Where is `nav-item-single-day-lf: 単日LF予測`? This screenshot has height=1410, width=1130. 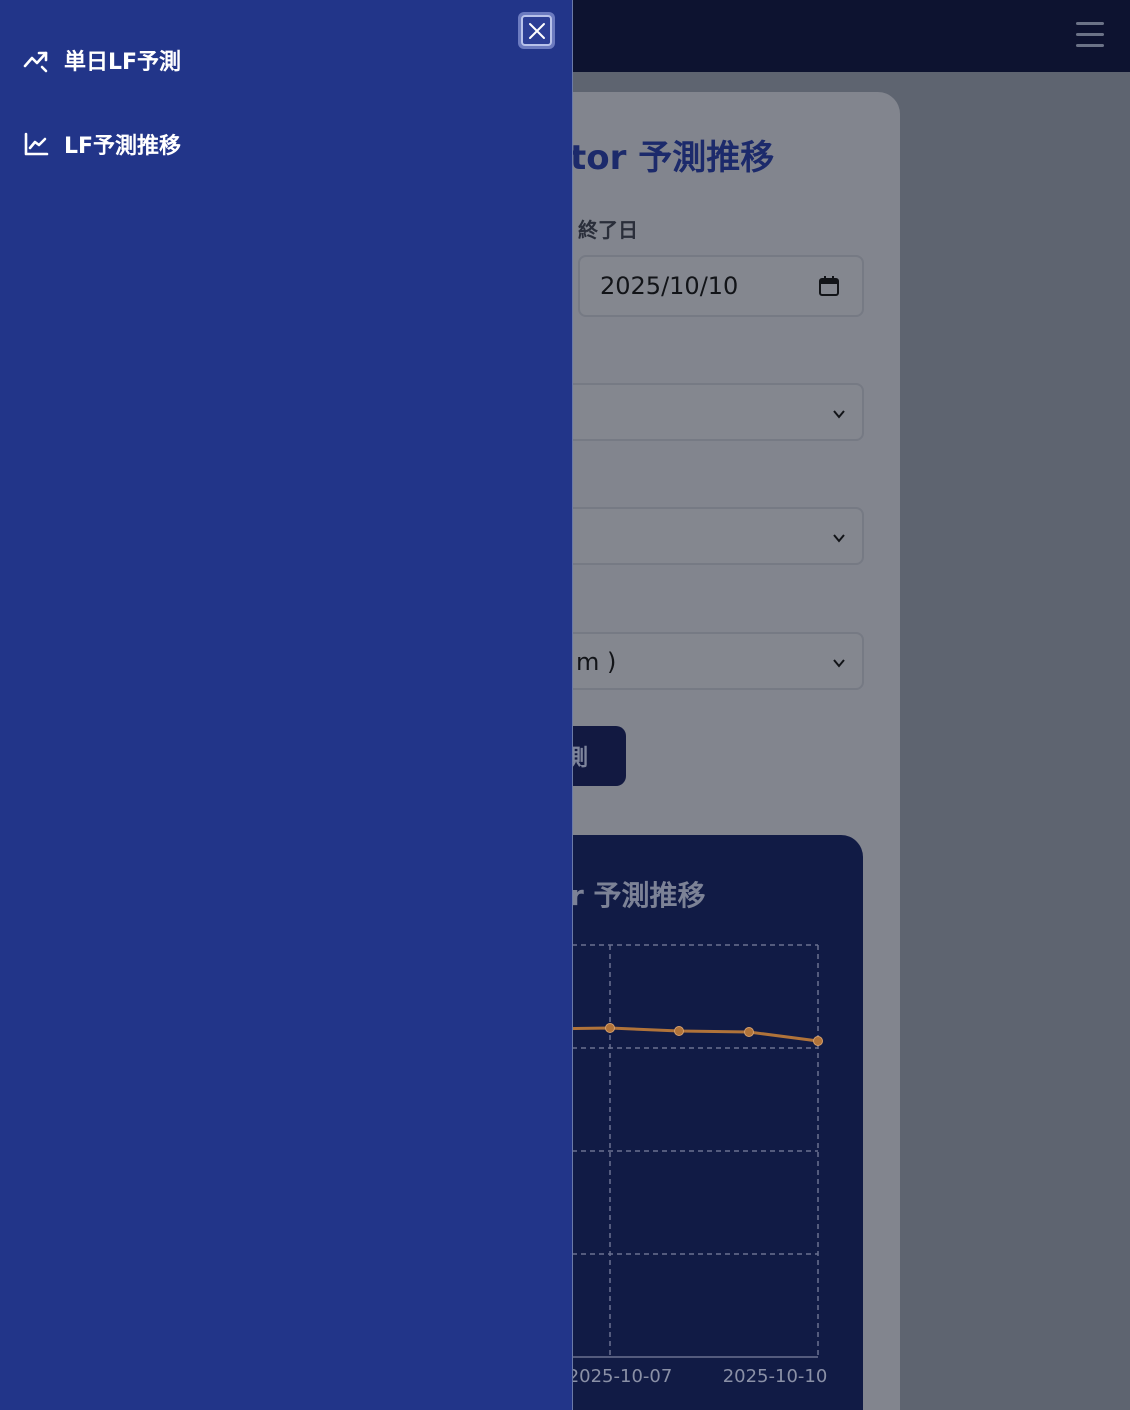
nav-item-single-day-lf: 単日LF予測 is located at coordinates (101, 60).